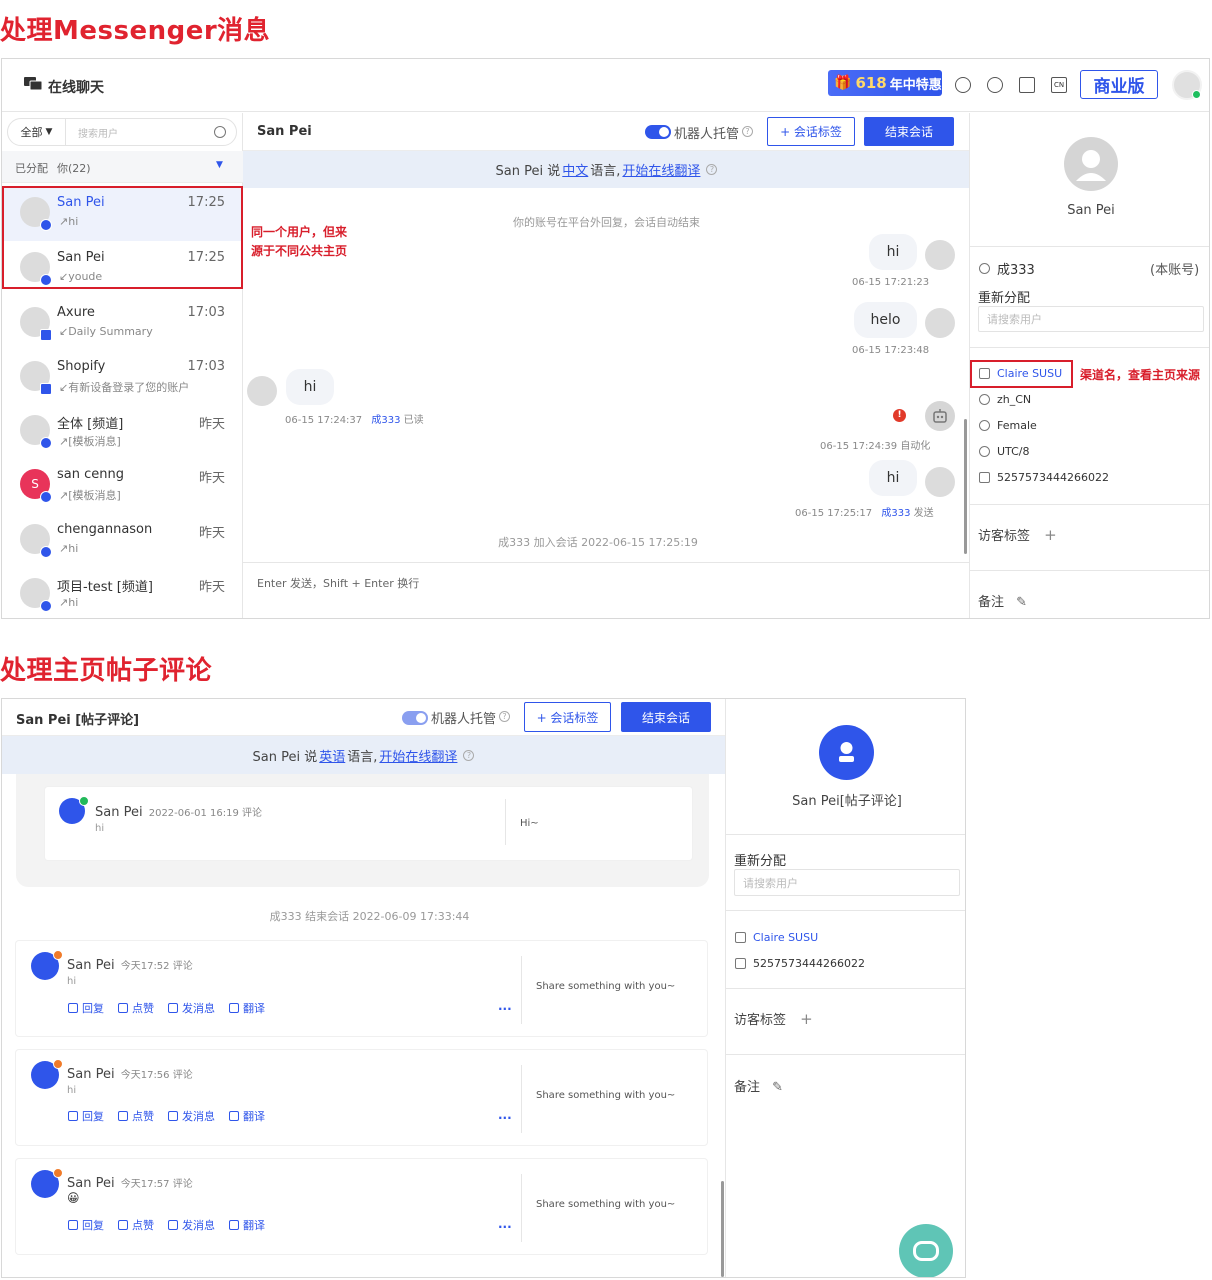 Image resolution: width=1212 pixels, height=1280 pixels. I want to click on search-icon, so click(220, 132).